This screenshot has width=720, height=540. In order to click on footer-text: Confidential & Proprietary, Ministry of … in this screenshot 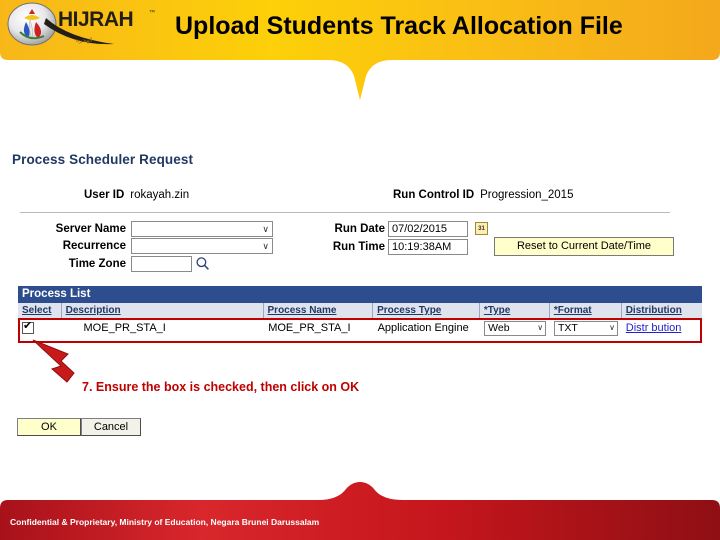, I will do `click(165, 522)`.